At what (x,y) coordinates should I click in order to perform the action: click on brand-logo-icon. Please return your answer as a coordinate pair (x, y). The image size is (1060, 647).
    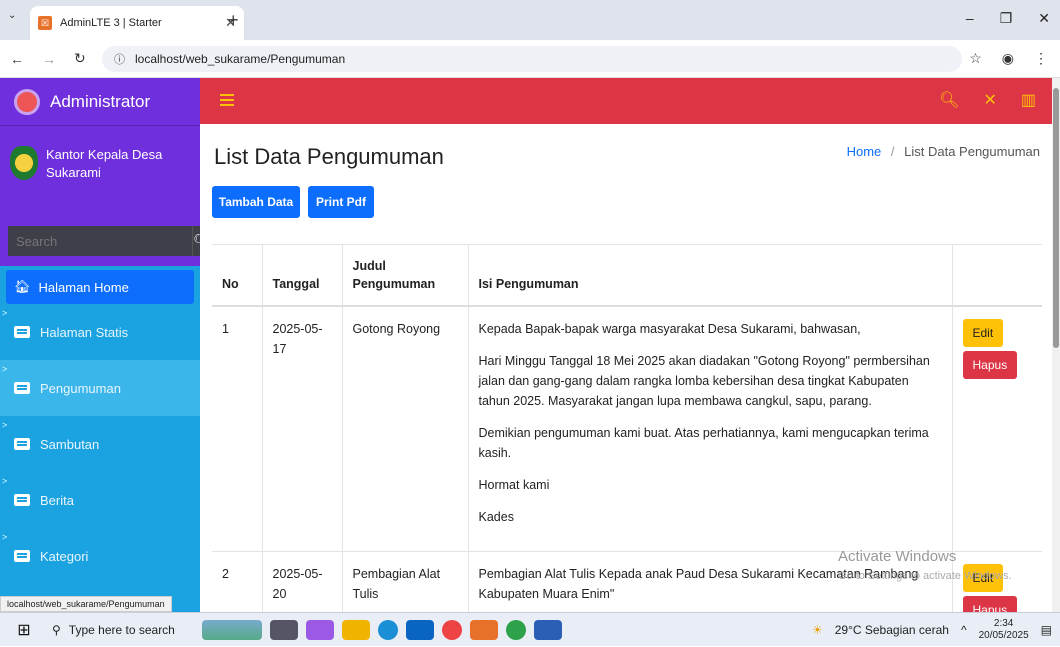
    Looking at the image, I should click on (27, 101).